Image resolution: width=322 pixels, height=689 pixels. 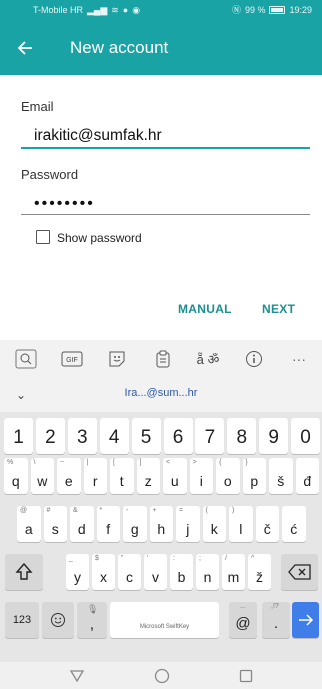 I want to click on key-x: $ x, so click(x=103, y=572).